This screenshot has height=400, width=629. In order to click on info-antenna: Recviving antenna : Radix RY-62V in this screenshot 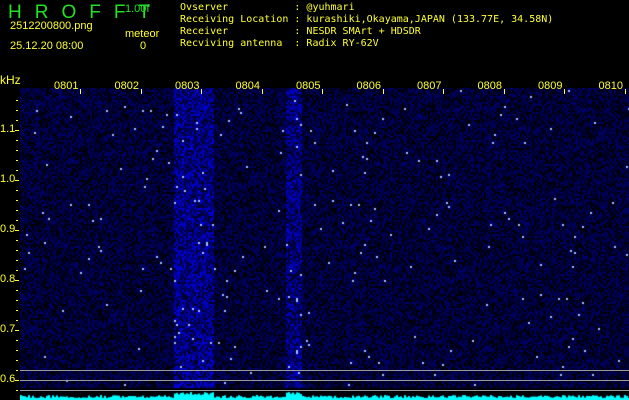, I will do `click(366, 44)`.